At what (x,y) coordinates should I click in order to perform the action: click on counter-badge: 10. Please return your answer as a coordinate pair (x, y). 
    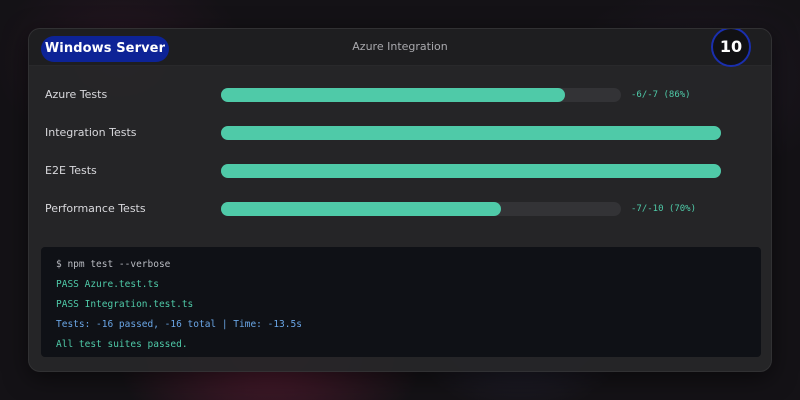
    Looking at the image, I should click on (731, 48).